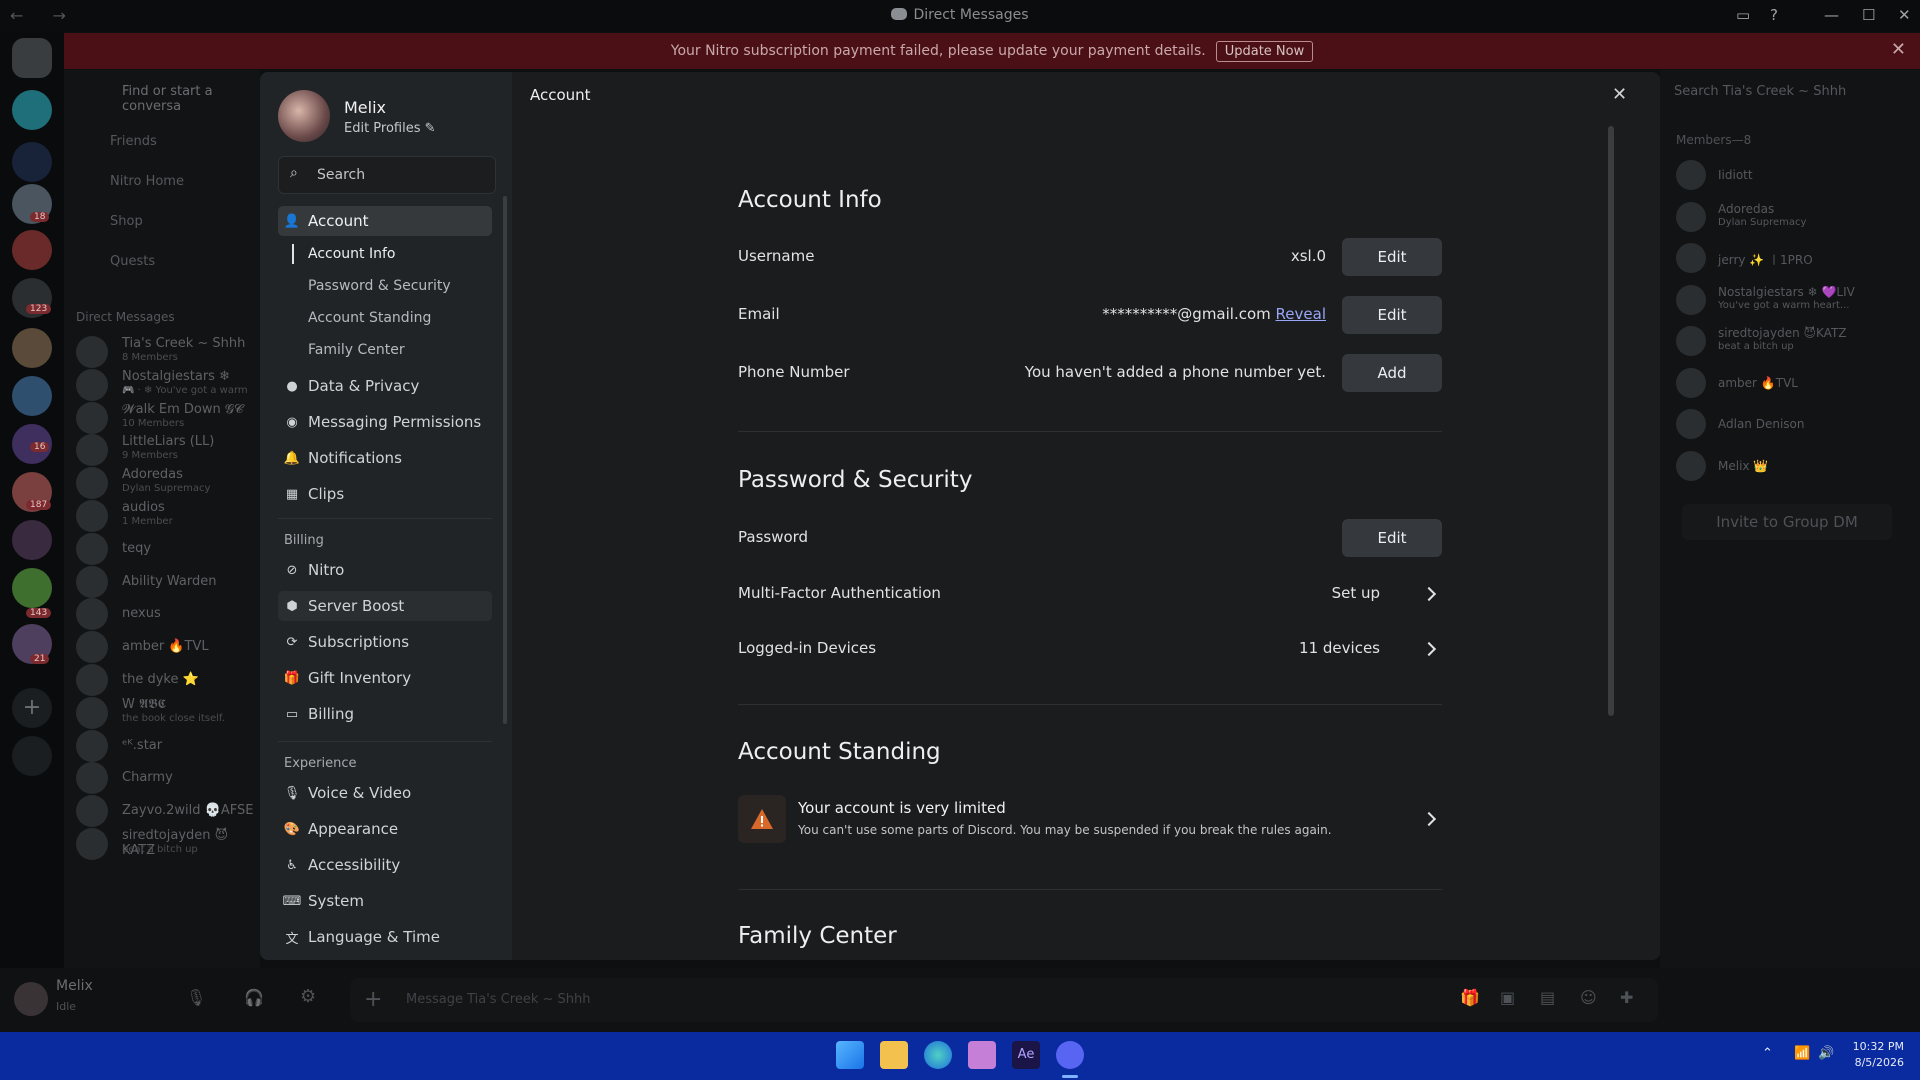 Image resolution: width=1920 pixels, height=1080 pixels. Describe the element at coordinates (1898, 49) in the screenshot. I see `banner-close-icon: ✕` at that location.